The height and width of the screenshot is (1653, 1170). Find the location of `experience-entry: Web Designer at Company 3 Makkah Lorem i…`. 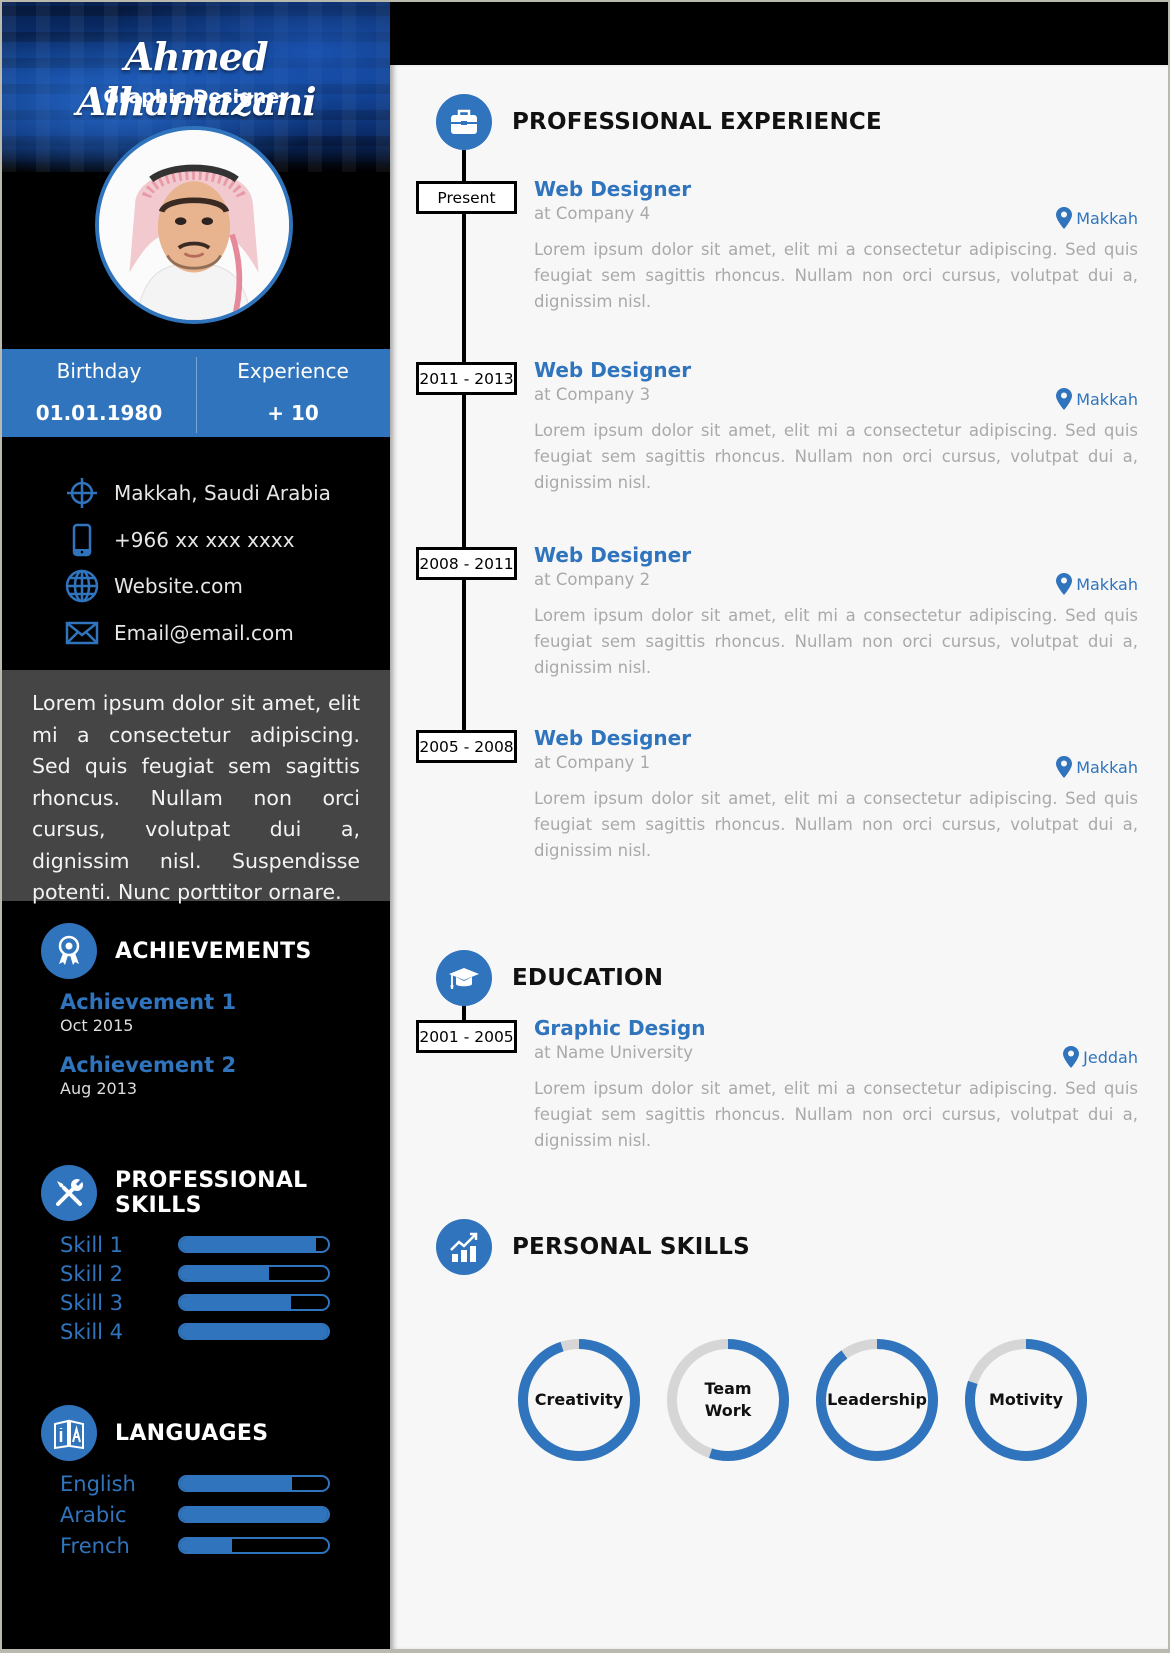

experience-entry: Web Designer at Company 3 Makkah Lorem i… is located at coordinates (836, 427).